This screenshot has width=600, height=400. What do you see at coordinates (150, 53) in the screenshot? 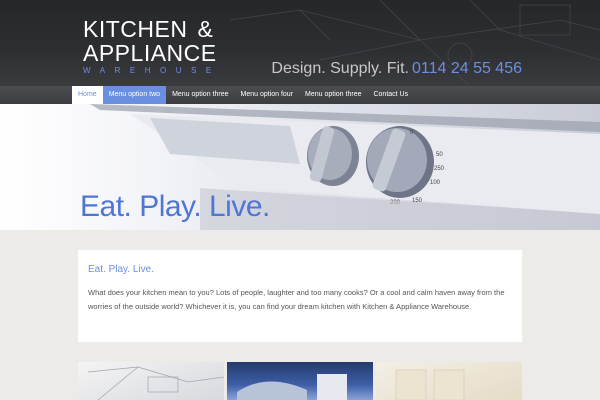
I see `logo-word-appliance: APPLIANCE` at bounding box center [150, 53].